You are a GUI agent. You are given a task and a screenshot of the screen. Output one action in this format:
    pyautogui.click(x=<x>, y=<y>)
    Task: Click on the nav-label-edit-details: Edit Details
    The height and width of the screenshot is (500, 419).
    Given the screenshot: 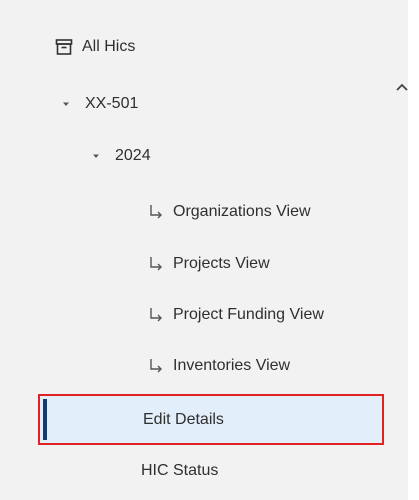 What is the action you would take?
    pyautogui.click(x=183, y=419)
    